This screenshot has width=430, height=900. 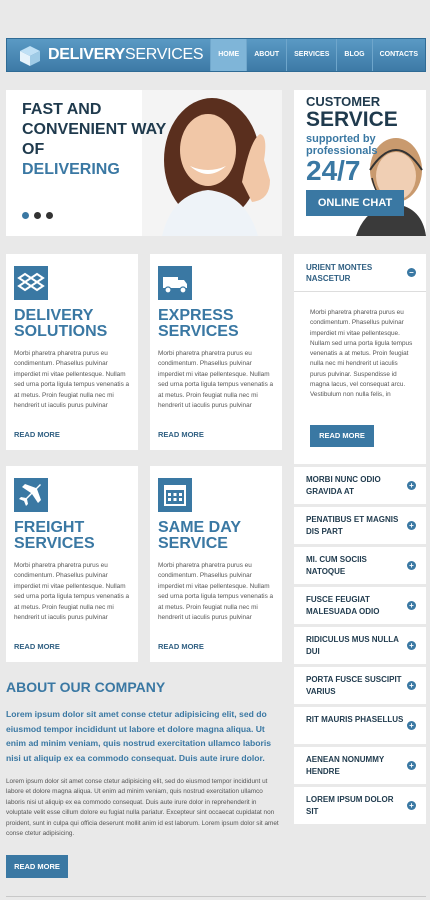 I want to click on accordion-item-label: FUSCE FEUGIAT MALESUADA ODIO, so click(x=343, y=605).